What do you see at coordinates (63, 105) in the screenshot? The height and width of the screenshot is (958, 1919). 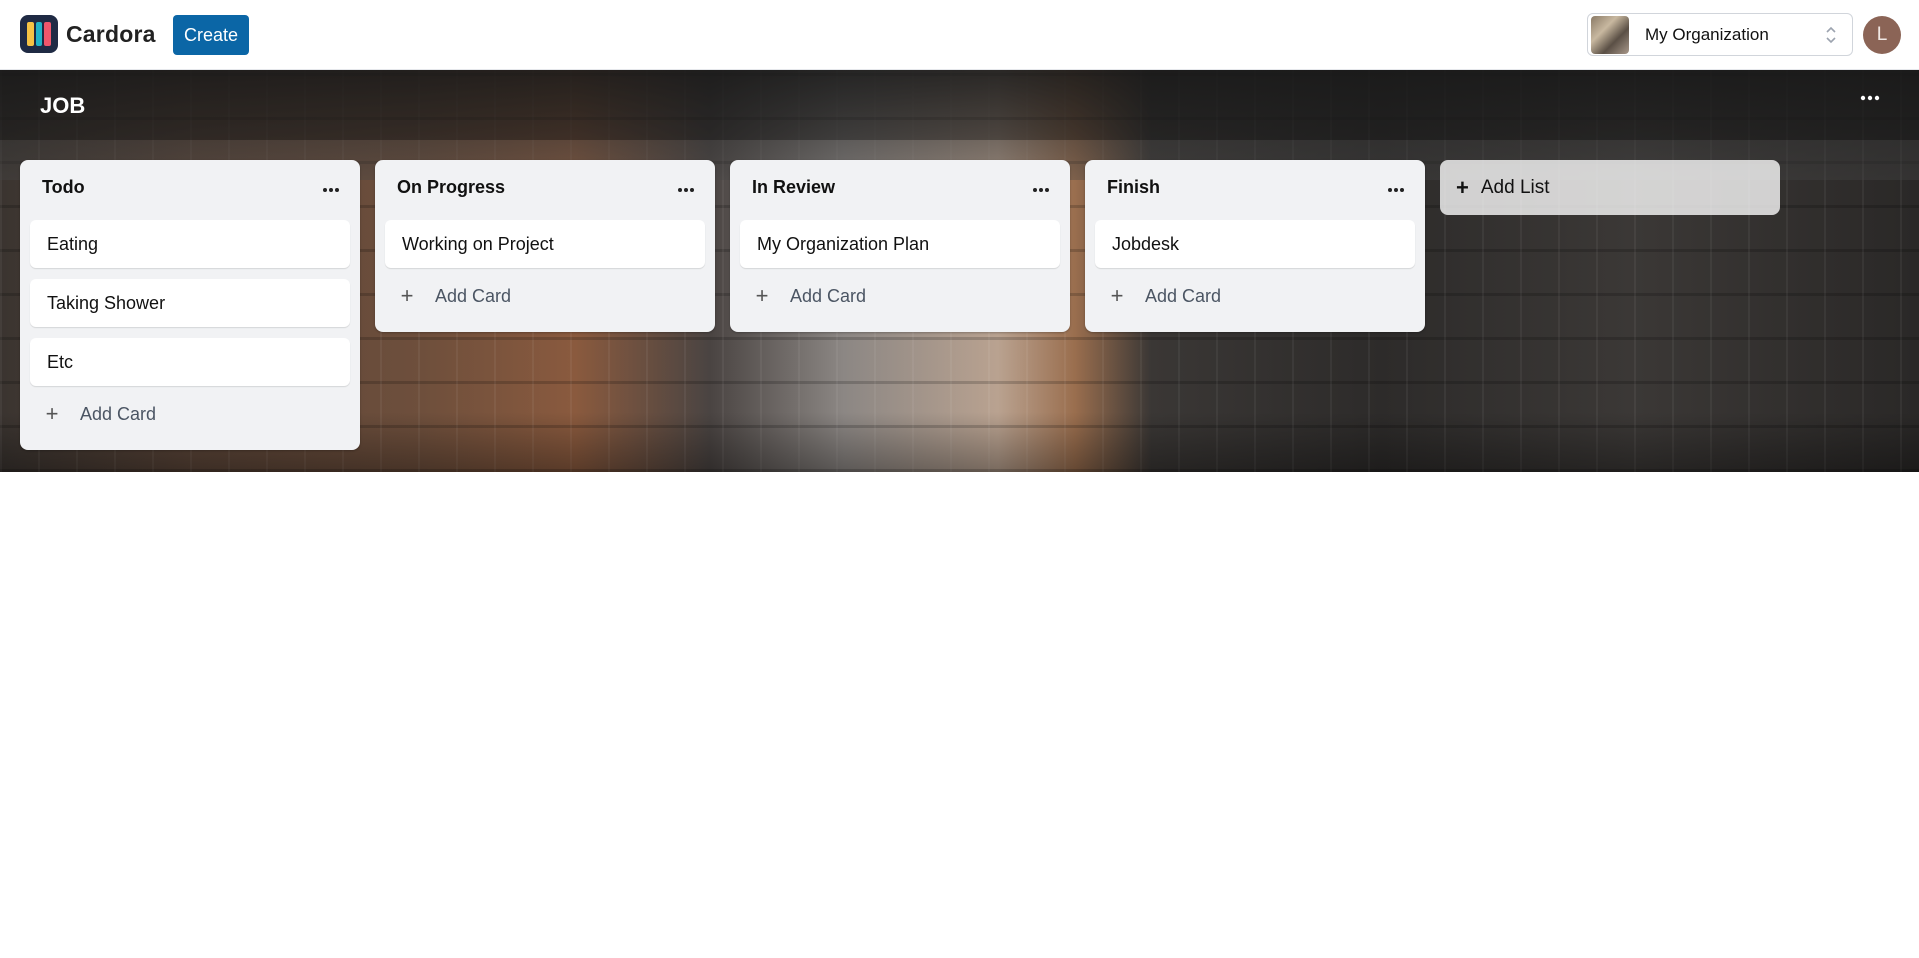 I see `board-title: JOB` at bounding box center [63, 105].